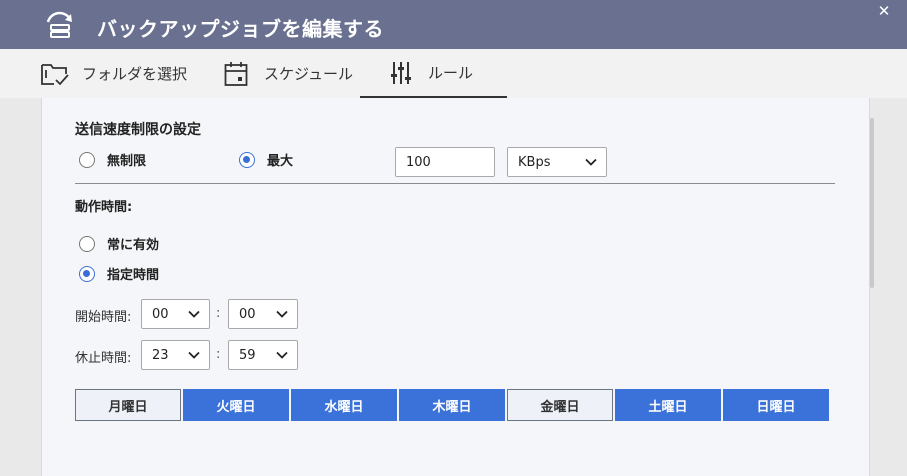 Image resolution: width=907 pixels, height=476 pixels. I want to click on day-button-sat: 土曜日, so click(668, 405).